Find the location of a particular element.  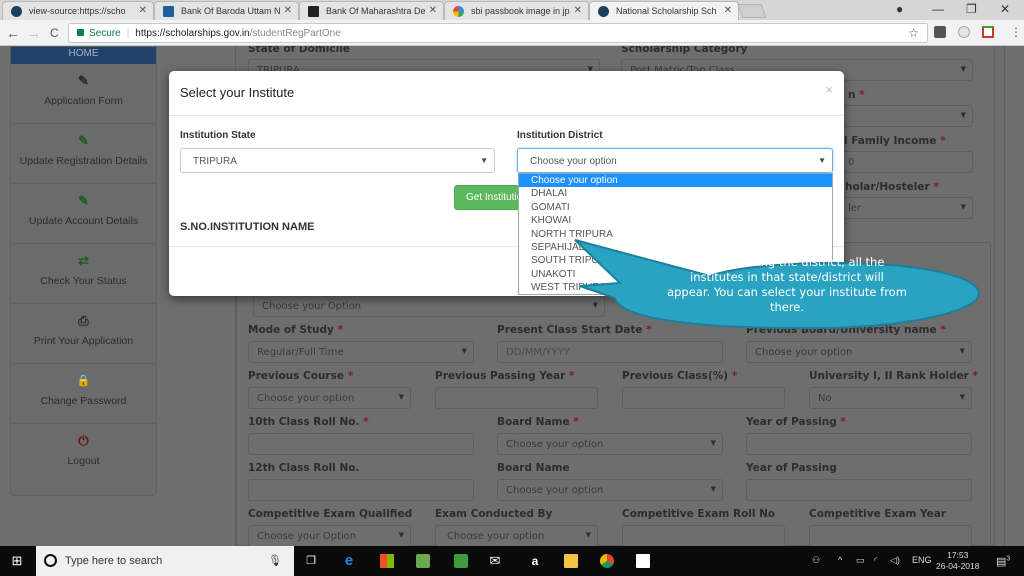

roll-10-label: 10th Class Roll No. * is located at coordinates (308, 422).